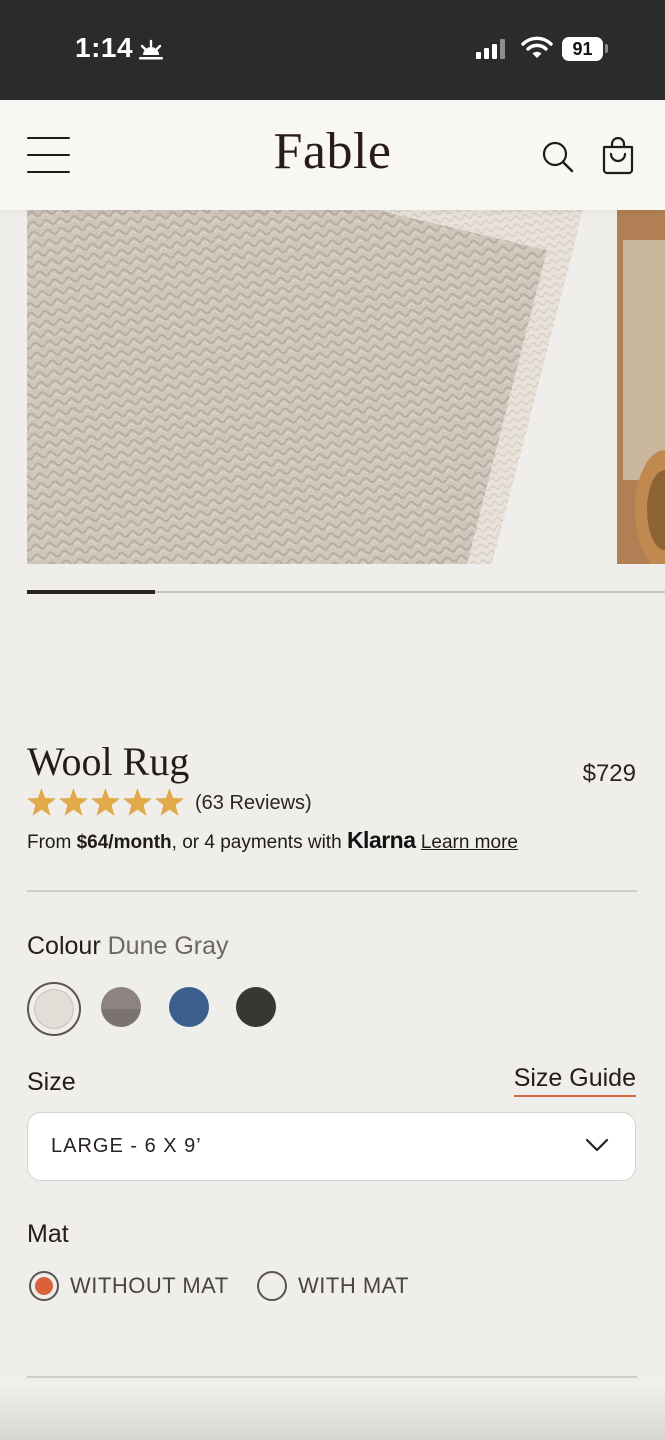 This screenshot has height=1440, width=665. What do you see at coordinates (189, 1007) in the screenshot?
I see `colour-swatch-blue` at bounding box center [189, 1007].